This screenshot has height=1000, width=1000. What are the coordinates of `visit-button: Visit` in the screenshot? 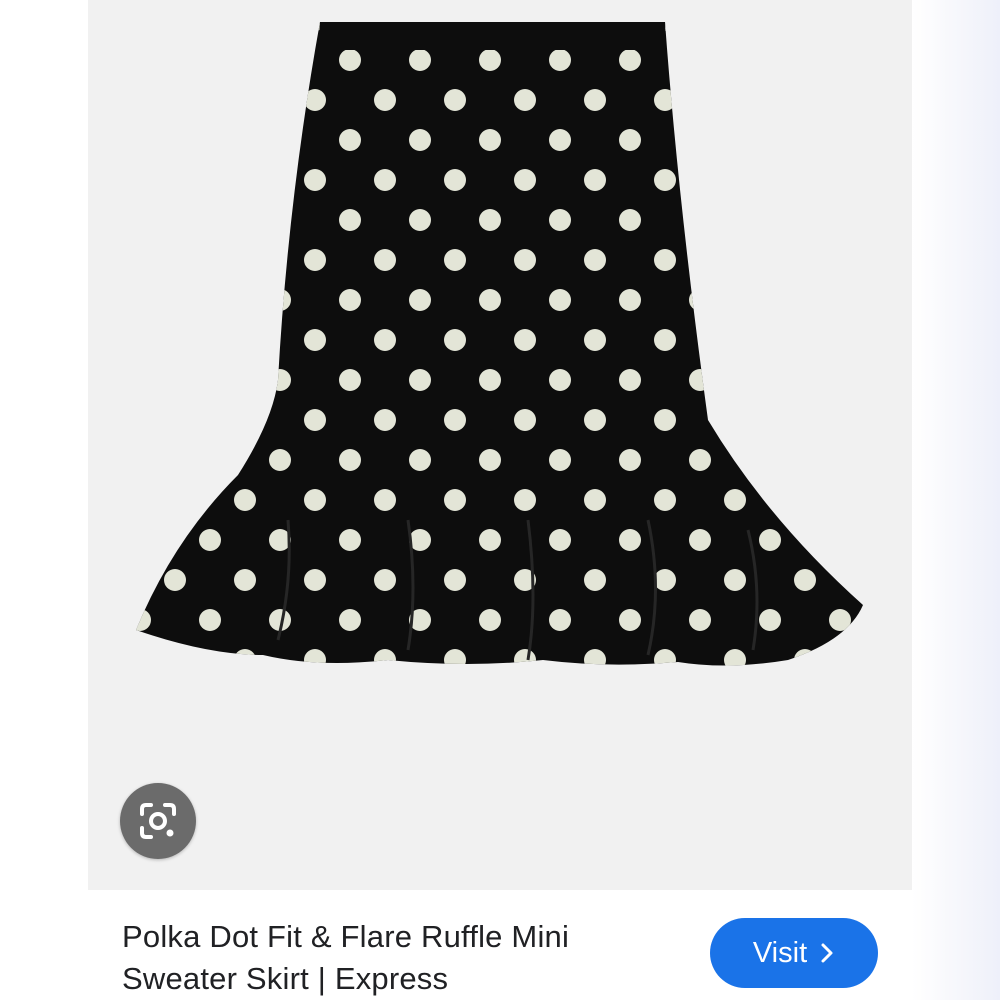 It's located at (794, 953).